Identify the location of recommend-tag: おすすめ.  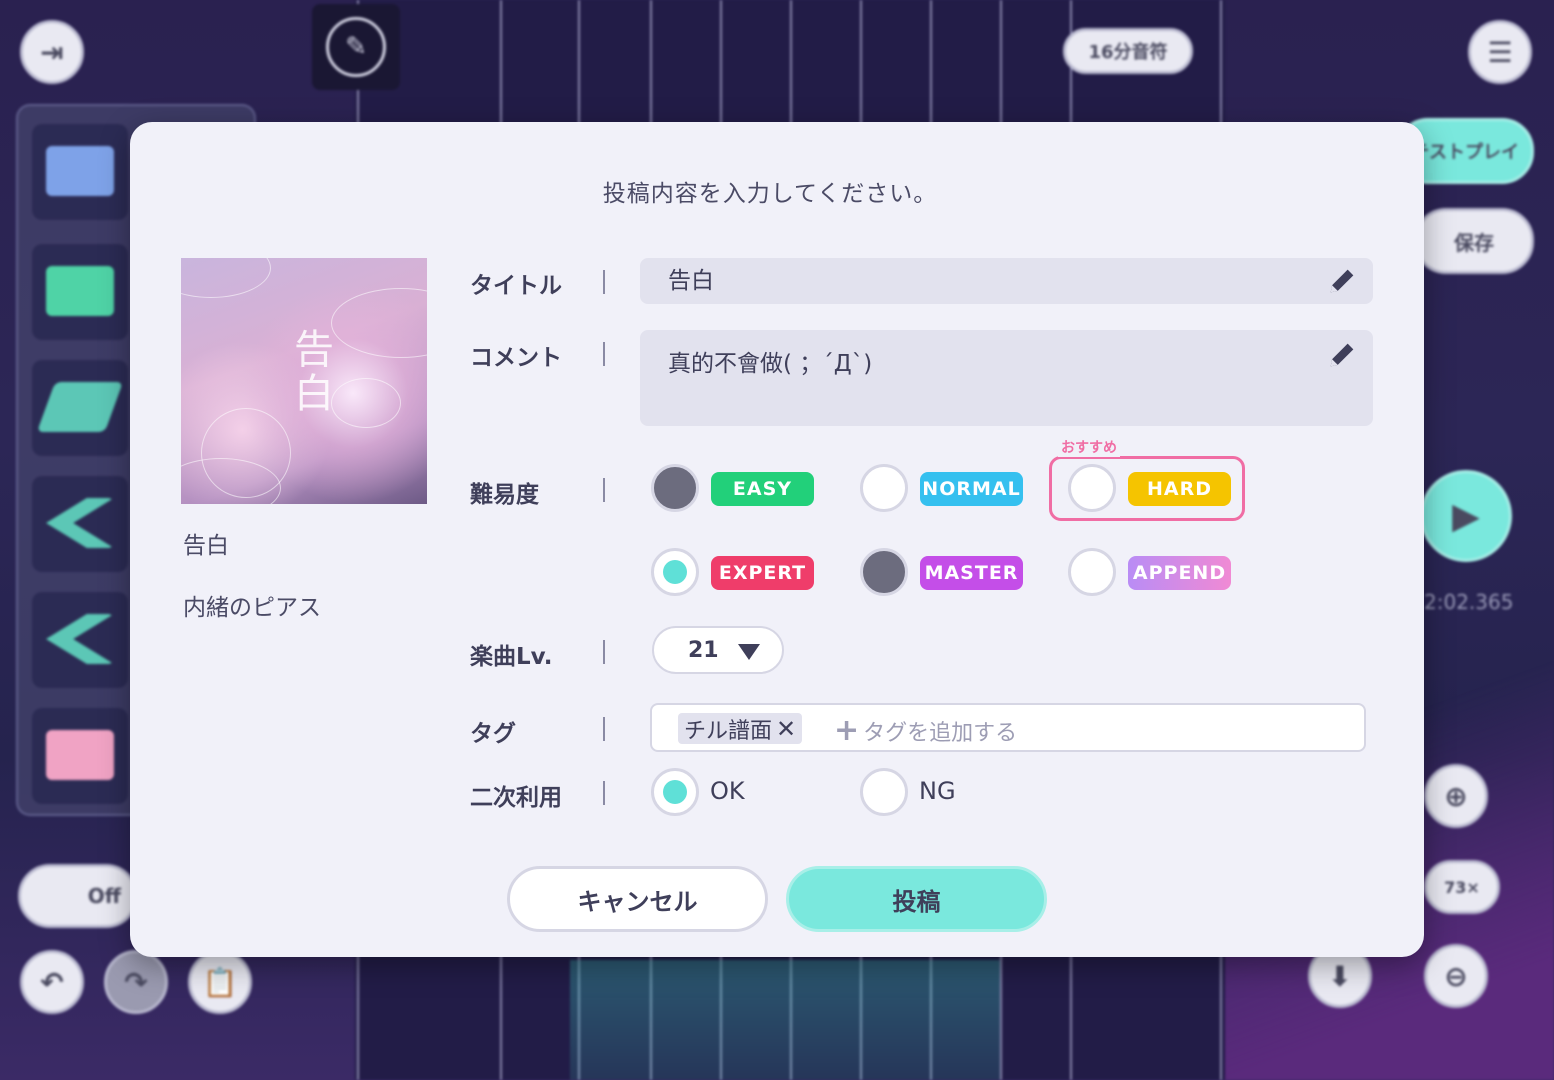
(1089, 447).